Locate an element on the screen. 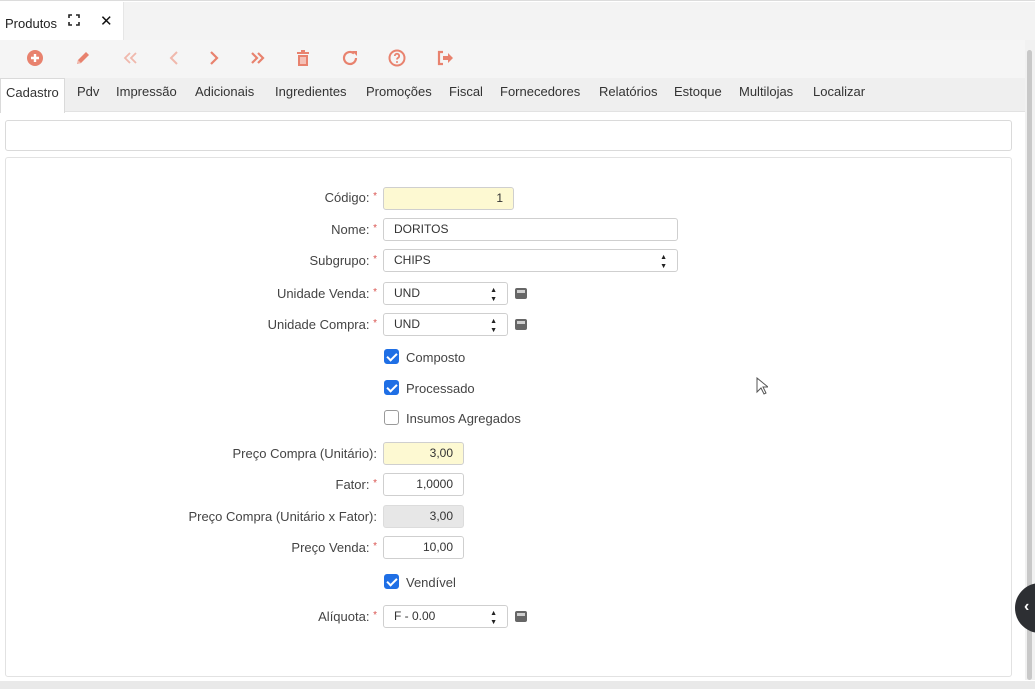  next-record-button is located at coordinates (214, 58).